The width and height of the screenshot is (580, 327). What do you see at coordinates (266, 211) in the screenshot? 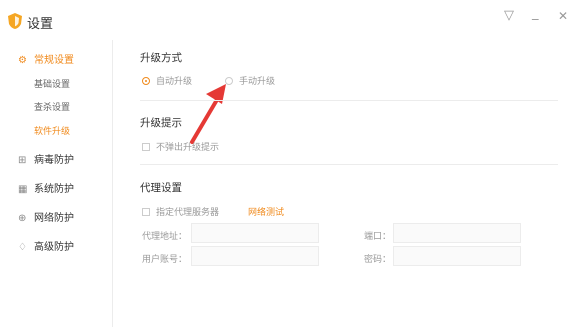
I see `network-test-link: 网络测试` at bounding box center [266, 211].